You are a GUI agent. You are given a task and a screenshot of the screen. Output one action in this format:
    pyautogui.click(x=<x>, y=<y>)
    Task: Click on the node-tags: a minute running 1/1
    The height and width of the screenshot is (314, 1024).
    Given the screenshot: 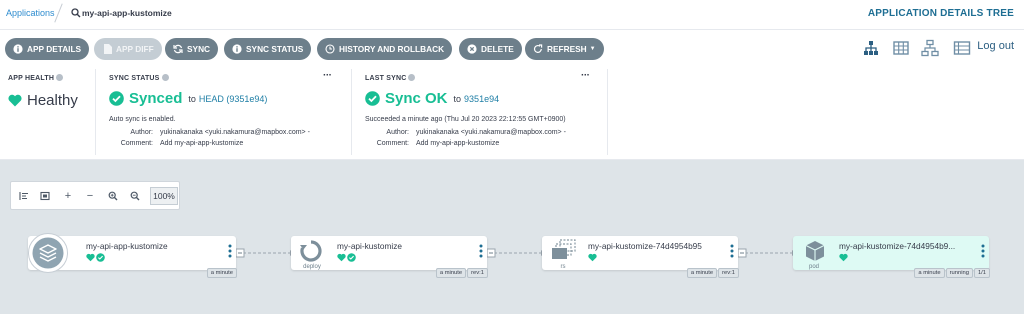 What is the action you would take?
    pyautogui.click(x=952, y=273)
    